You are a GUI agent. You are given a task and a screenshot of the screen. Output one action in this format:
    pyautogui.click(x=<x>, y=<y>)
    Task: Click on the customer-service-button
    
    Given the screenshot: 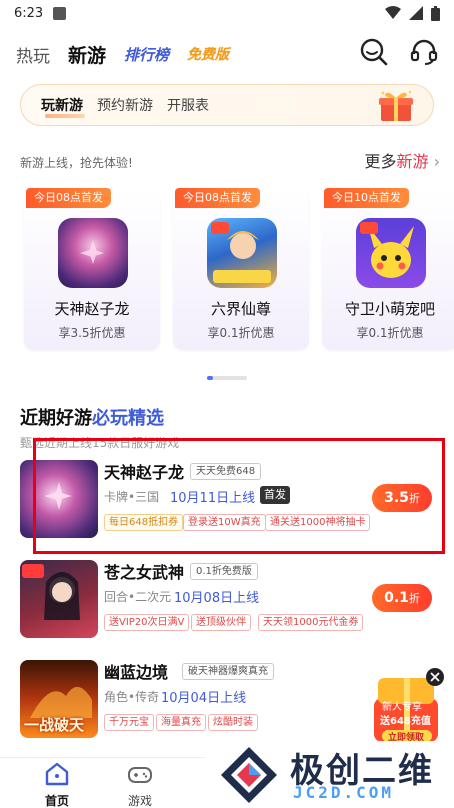 What is the action you would take?
    pyautogui.click(x=424, y=52)
    